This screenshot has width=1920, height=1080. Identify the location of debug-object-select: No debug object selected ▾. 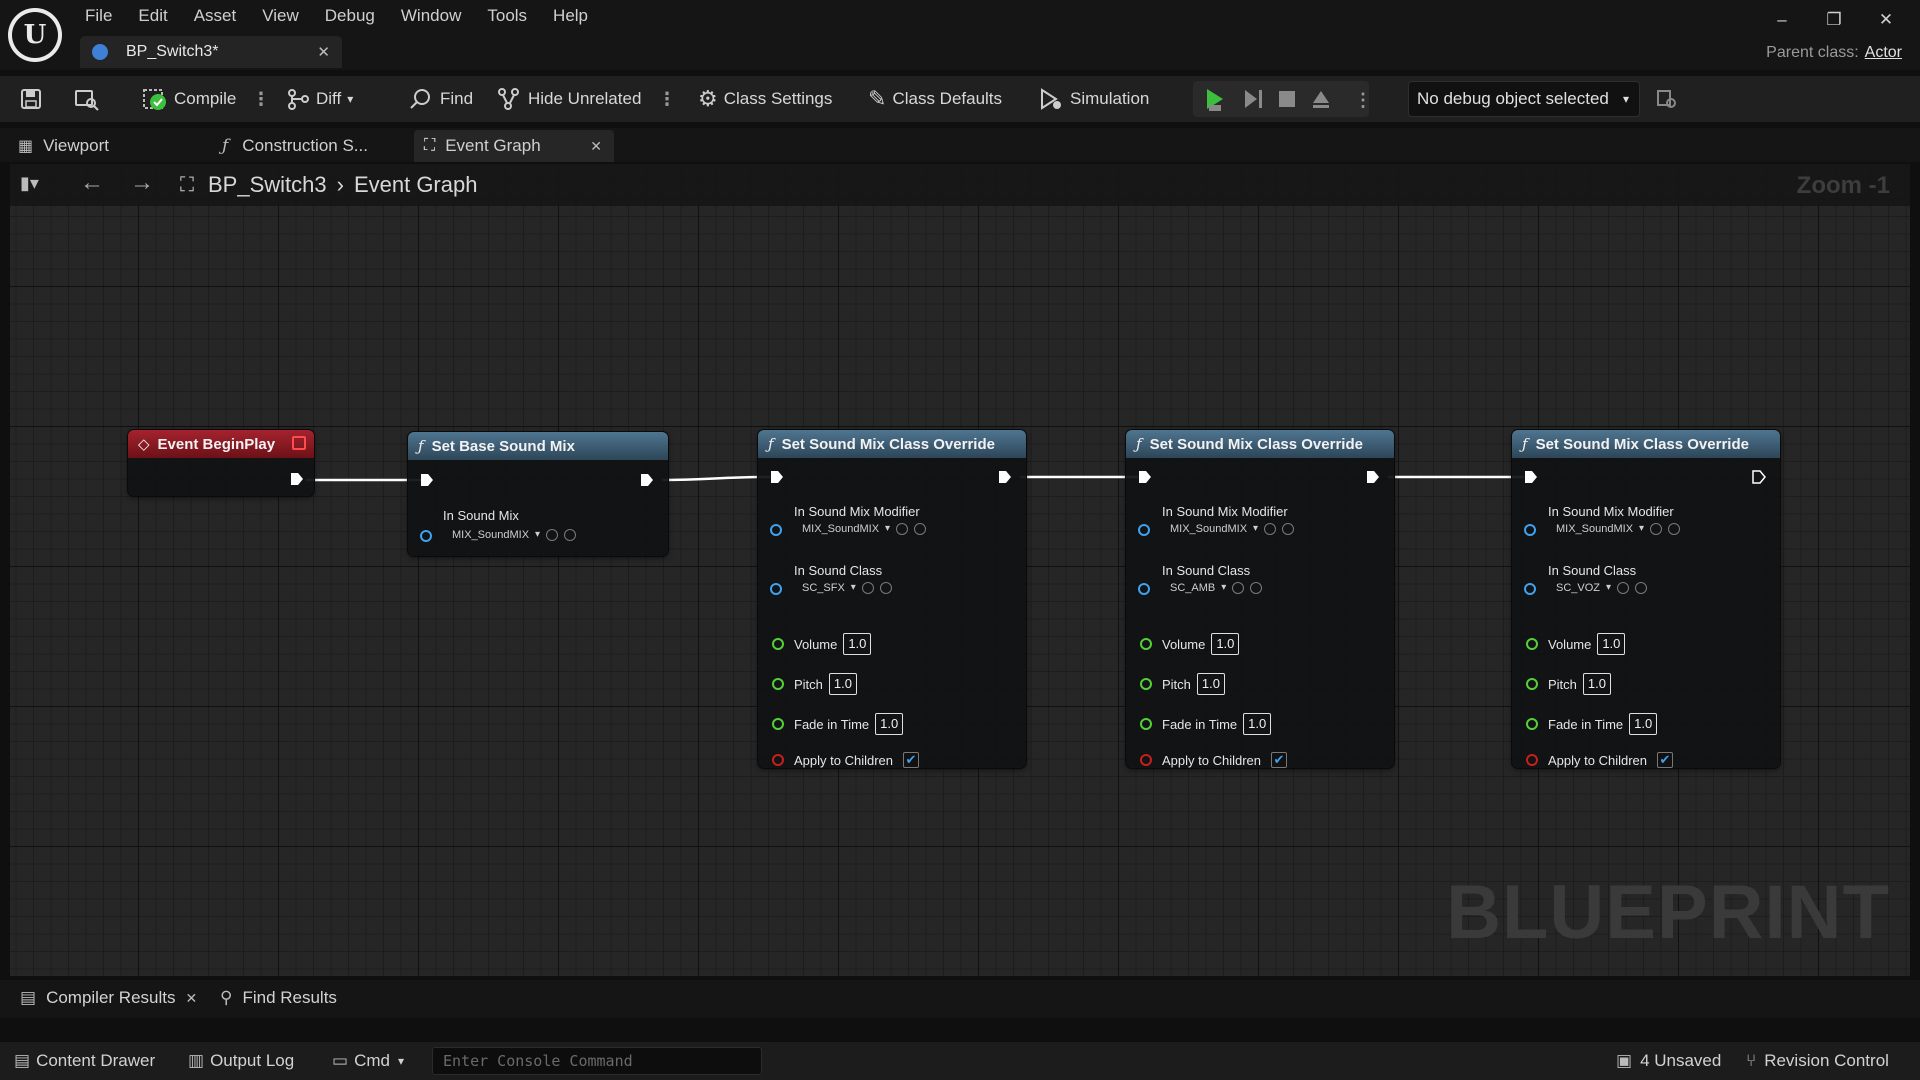
(1524, 99).